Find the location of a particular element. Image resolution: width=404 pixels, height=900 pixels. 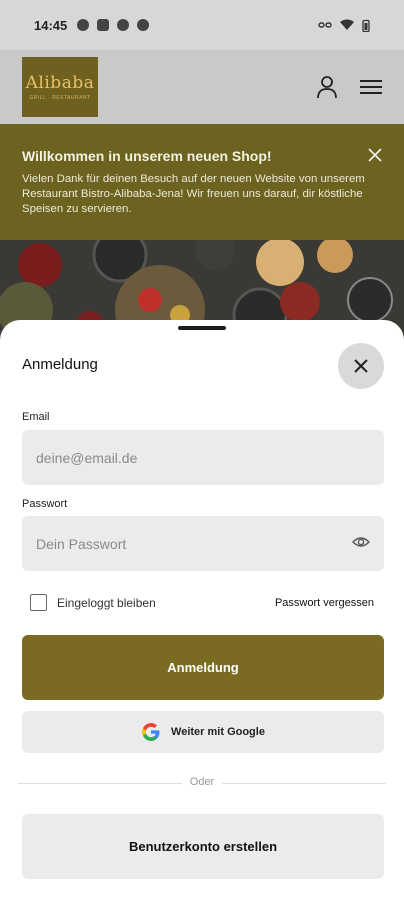

google-signin-button: Weiter mit Google is located at coordinates (203, 732).